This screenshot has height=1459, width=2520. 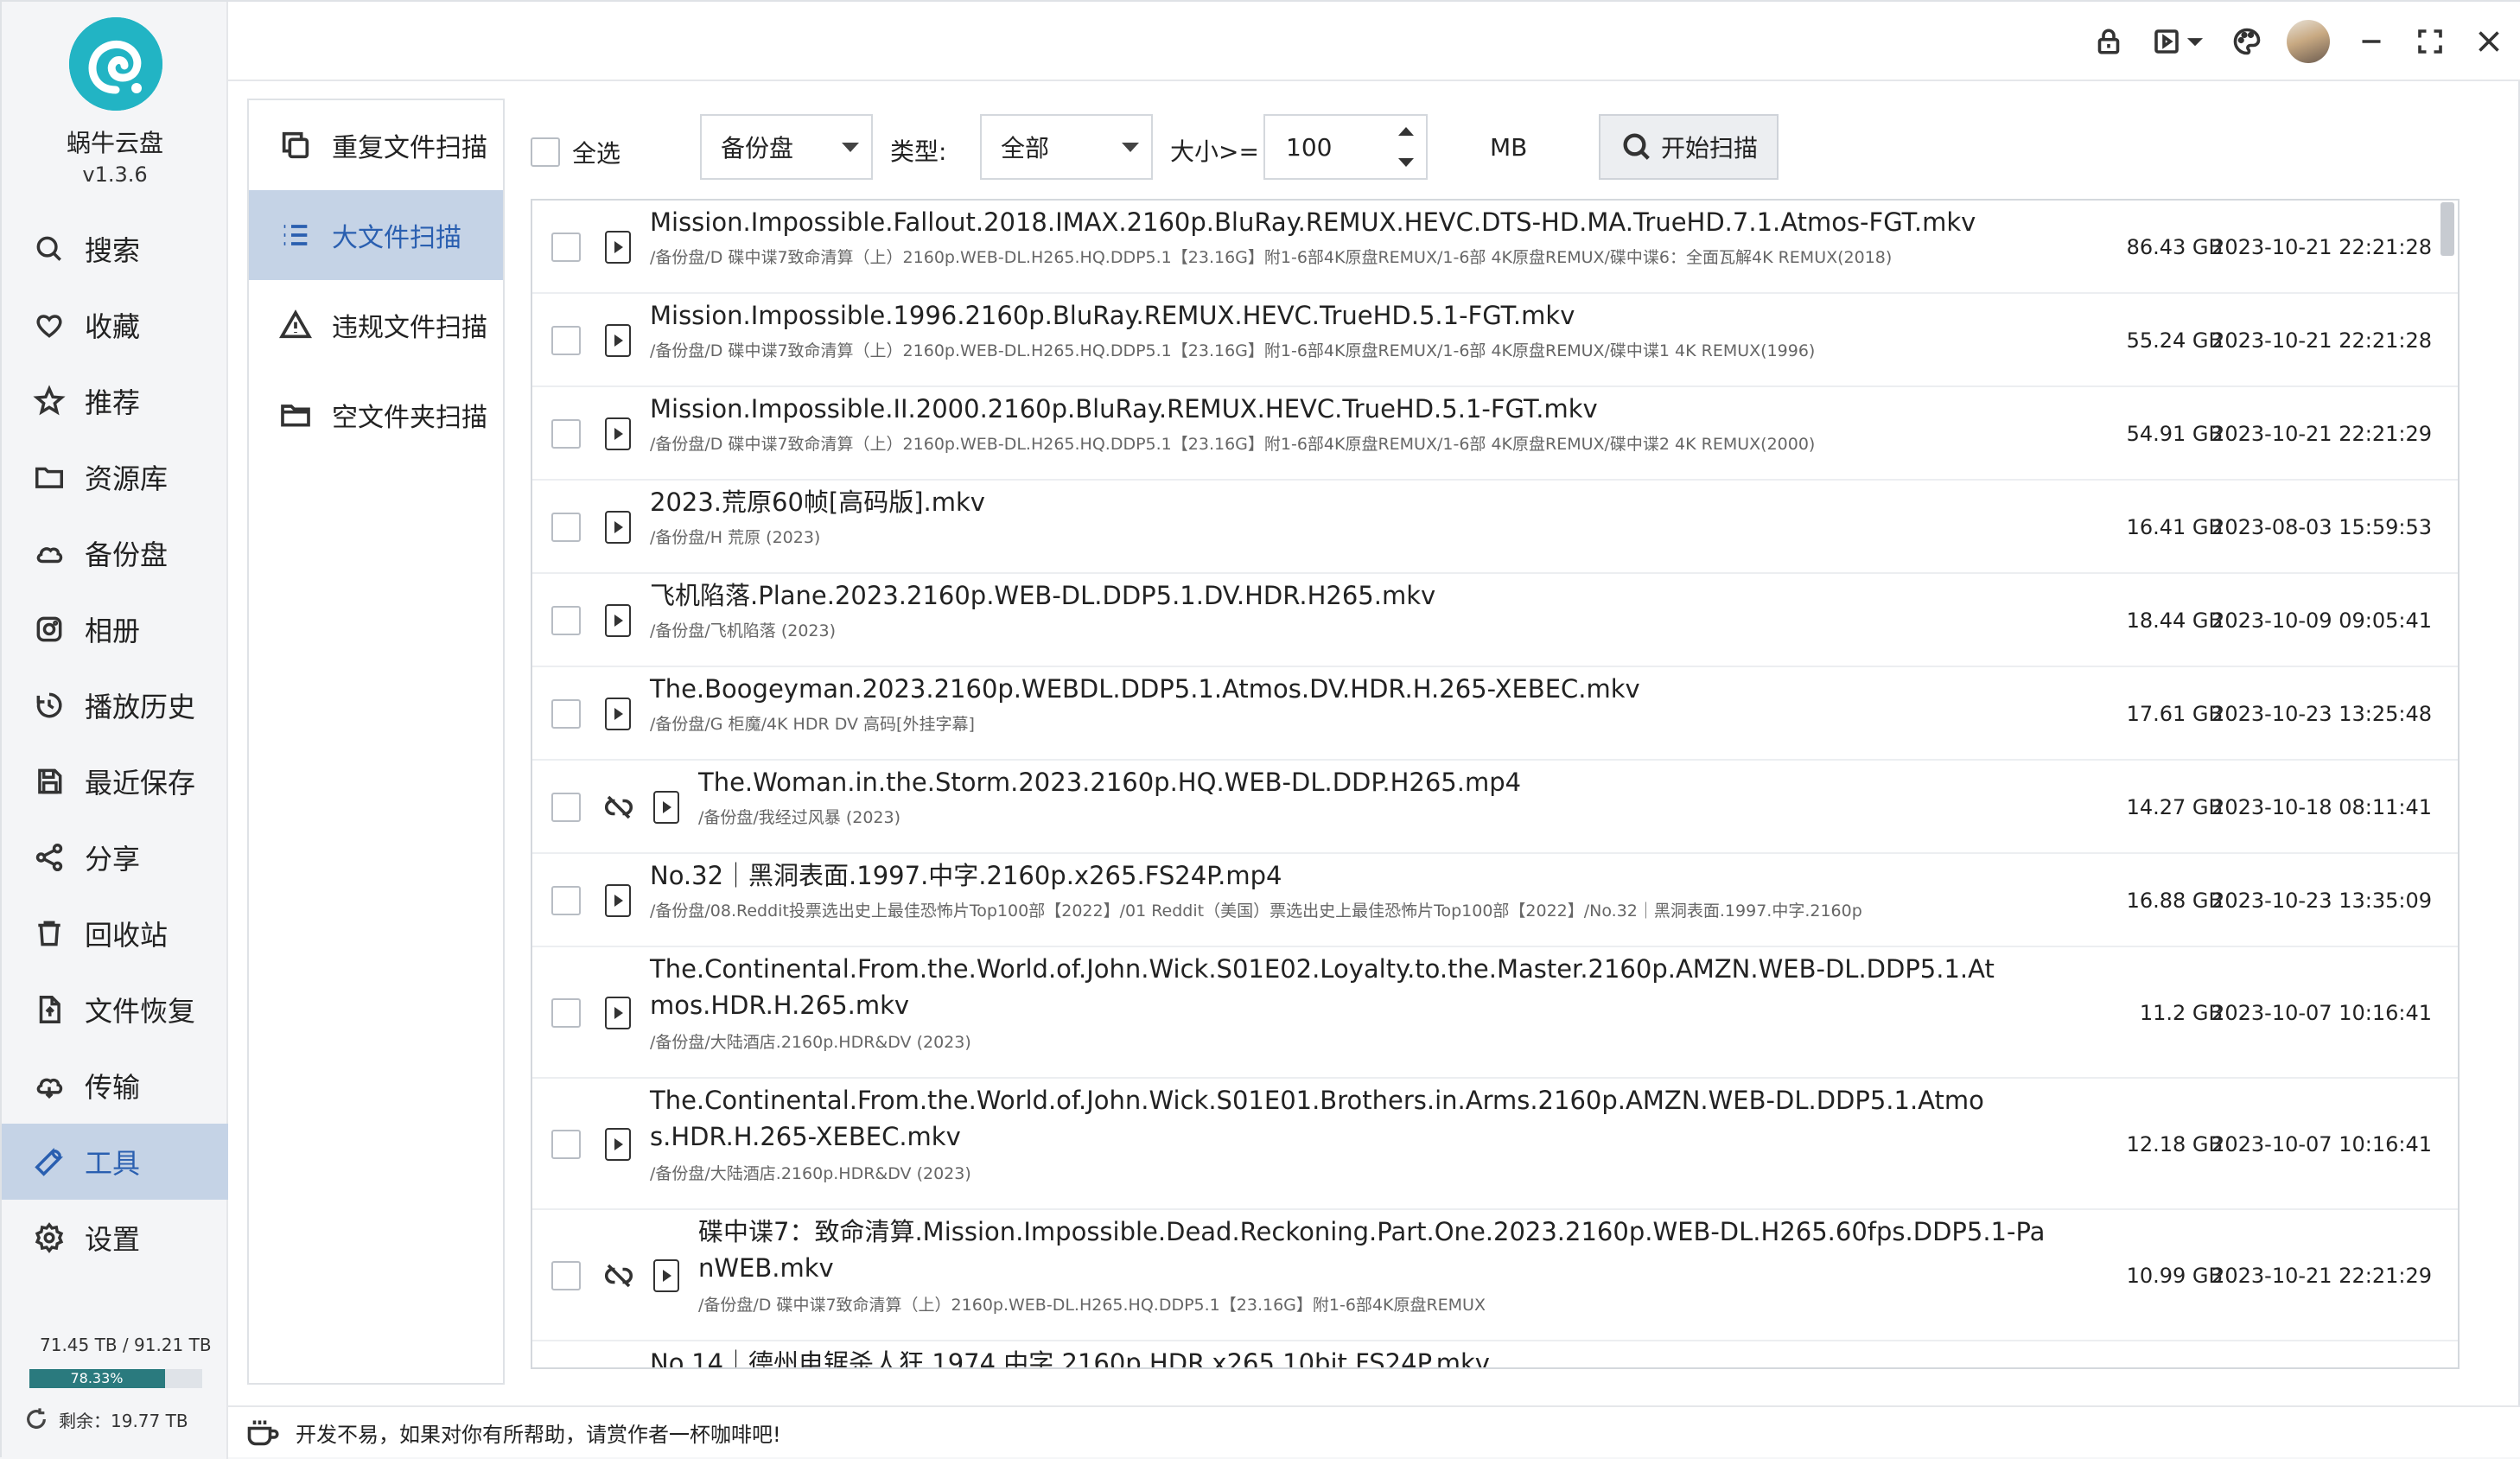 What do you see at coordinates (2108, 41) in the screenshot?
I see `lock-button` at bounding box center [2108, 41].